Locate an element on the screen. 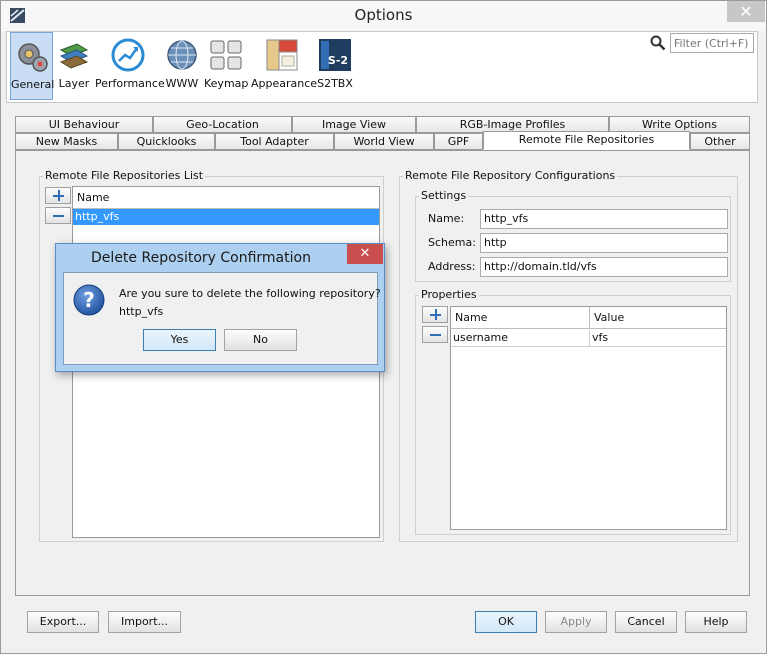 Image resolution: width=767 pixels, height=654 pixels. dialog-no-button: No is located at coordinates (260, 340).